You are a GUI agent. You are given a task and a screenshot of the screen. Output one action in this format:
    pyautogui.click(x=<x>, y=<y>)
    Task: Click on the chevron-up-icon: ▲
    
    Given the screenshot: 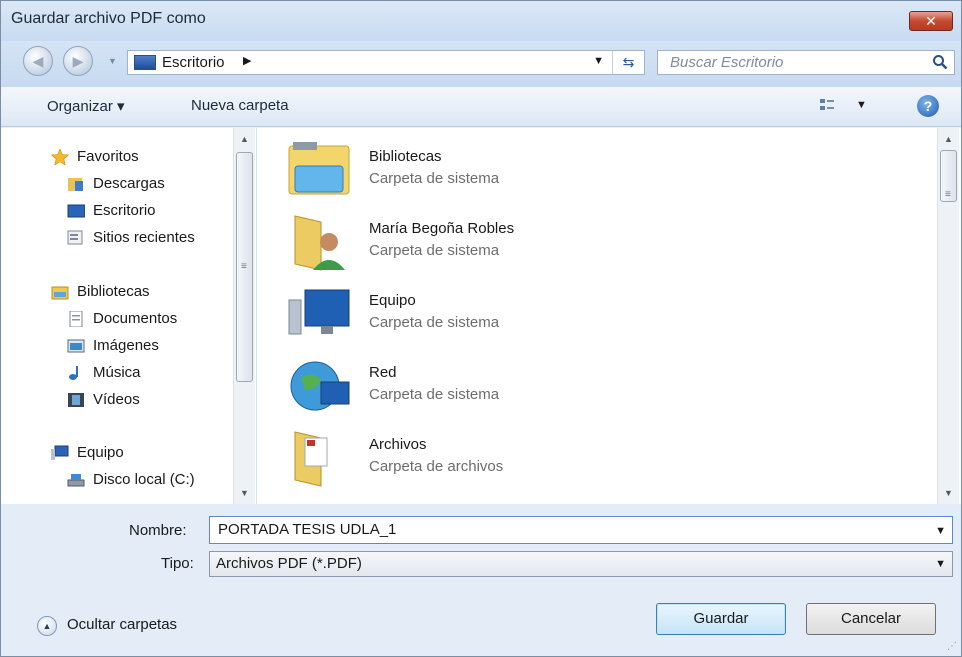 What is the action you would take?
    pyautogui.click(x=47, y=626)
    